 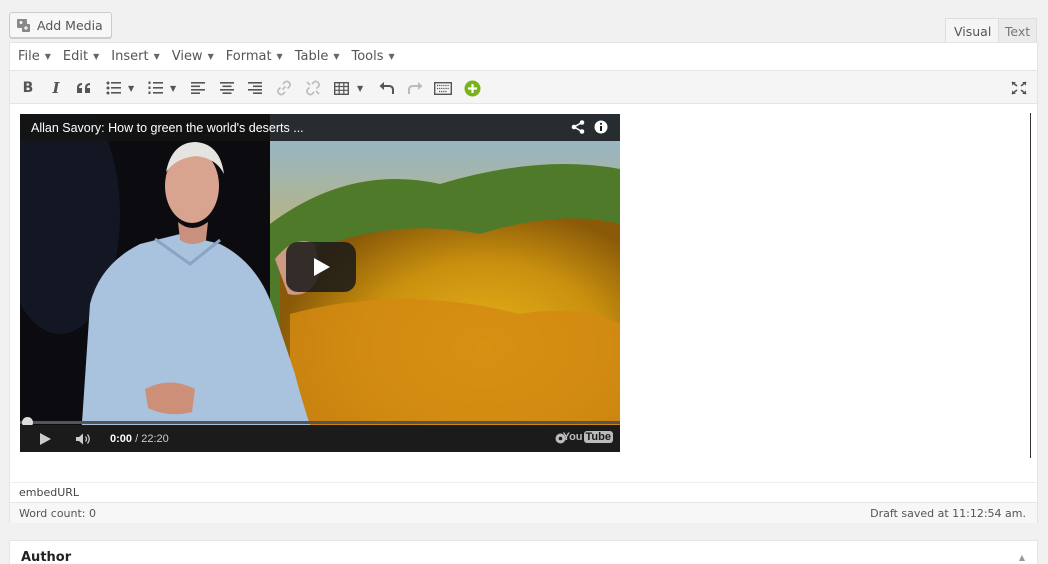 I want to click on bullet-list-button, so click(x=114, y=88).